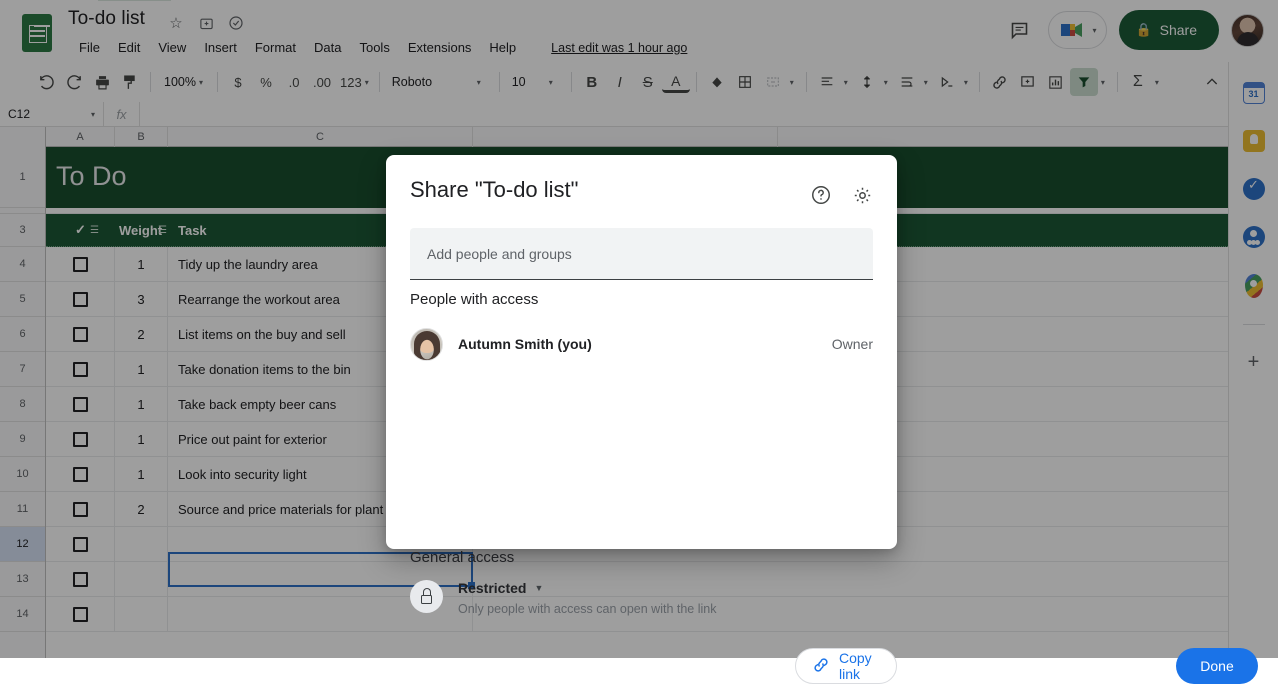 The image size is (1278, 700). Describe the element at coordinates (773, 82) in the screenshot. I see `merge-cells-icon` at that location.